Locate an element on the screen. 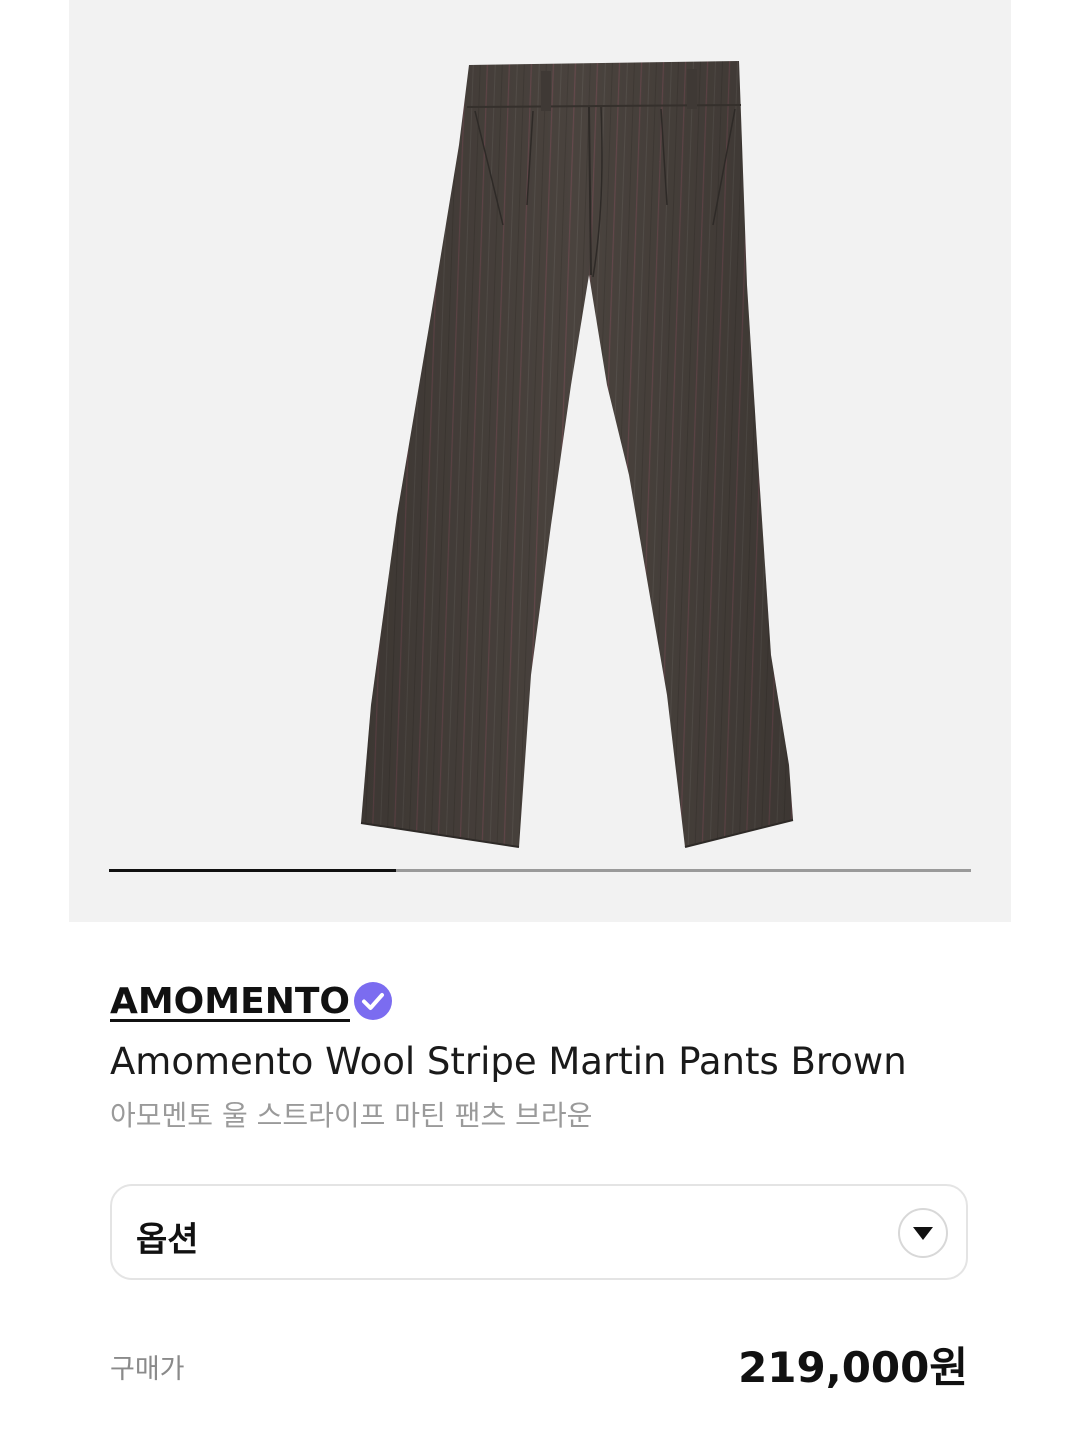 This screenshot has width=1080, height=1440. option-label: 옵션 is located at coordinates (167, 1240).